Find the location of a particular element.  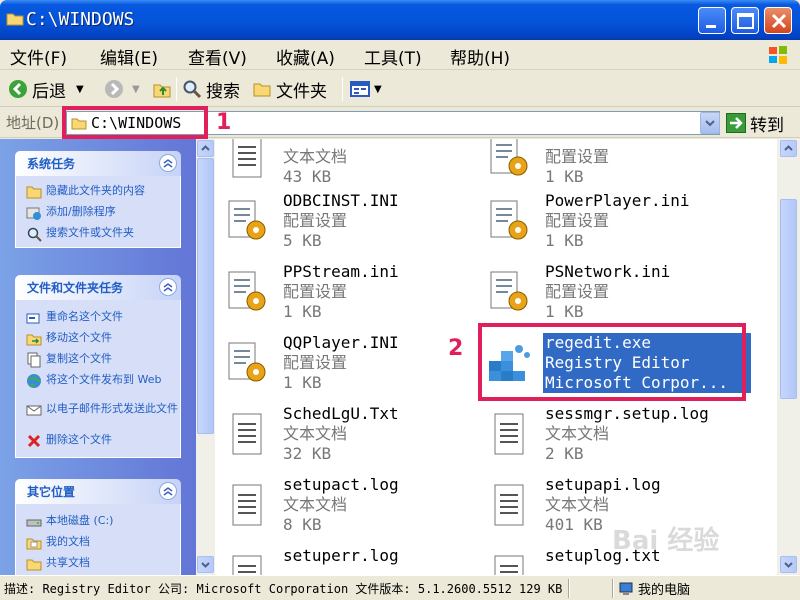

system-tasks-header: 系统任务 is located at coordinates (98, 163).